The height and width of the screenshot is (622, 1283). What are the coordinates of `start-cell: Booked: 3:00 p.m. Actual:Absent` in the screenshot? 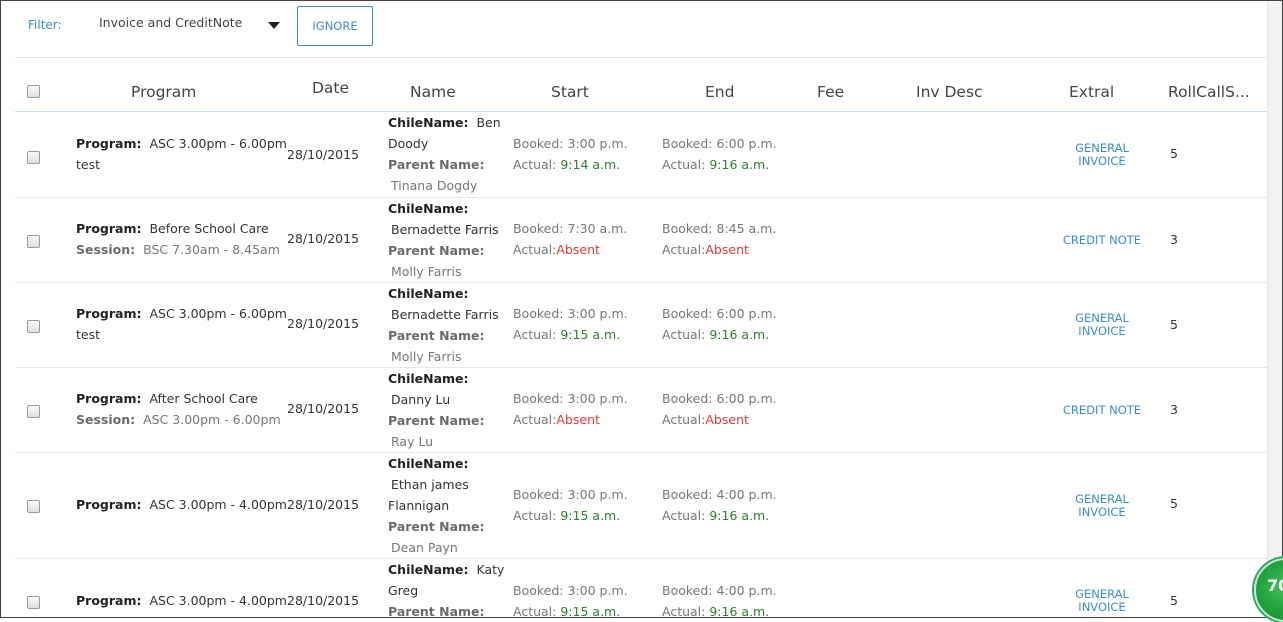 It's located at (570, 409).